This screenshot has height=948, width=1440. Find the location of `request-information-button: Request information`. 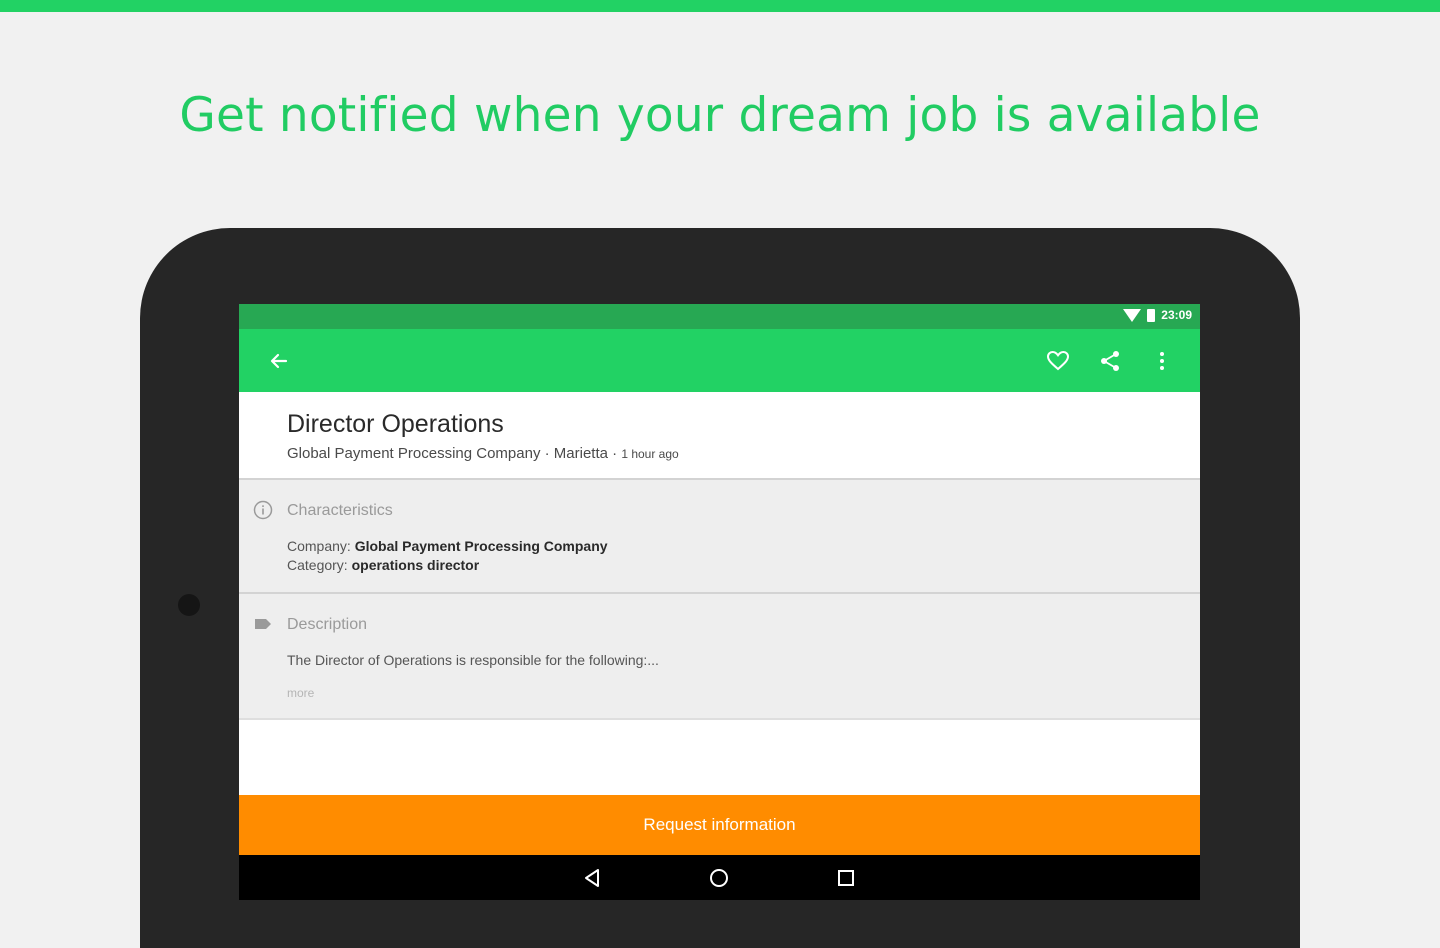

request-information-button: Request information is located at coordinates (719, 825).